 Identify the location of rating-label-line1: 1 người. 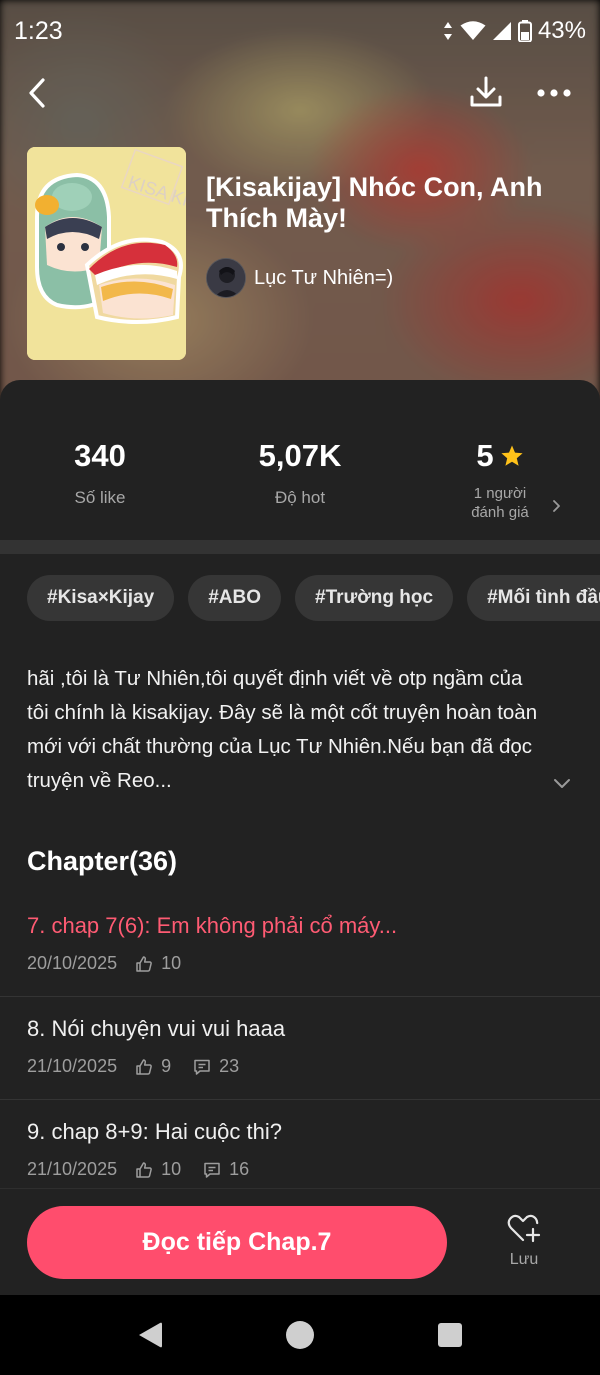
(500, 493).